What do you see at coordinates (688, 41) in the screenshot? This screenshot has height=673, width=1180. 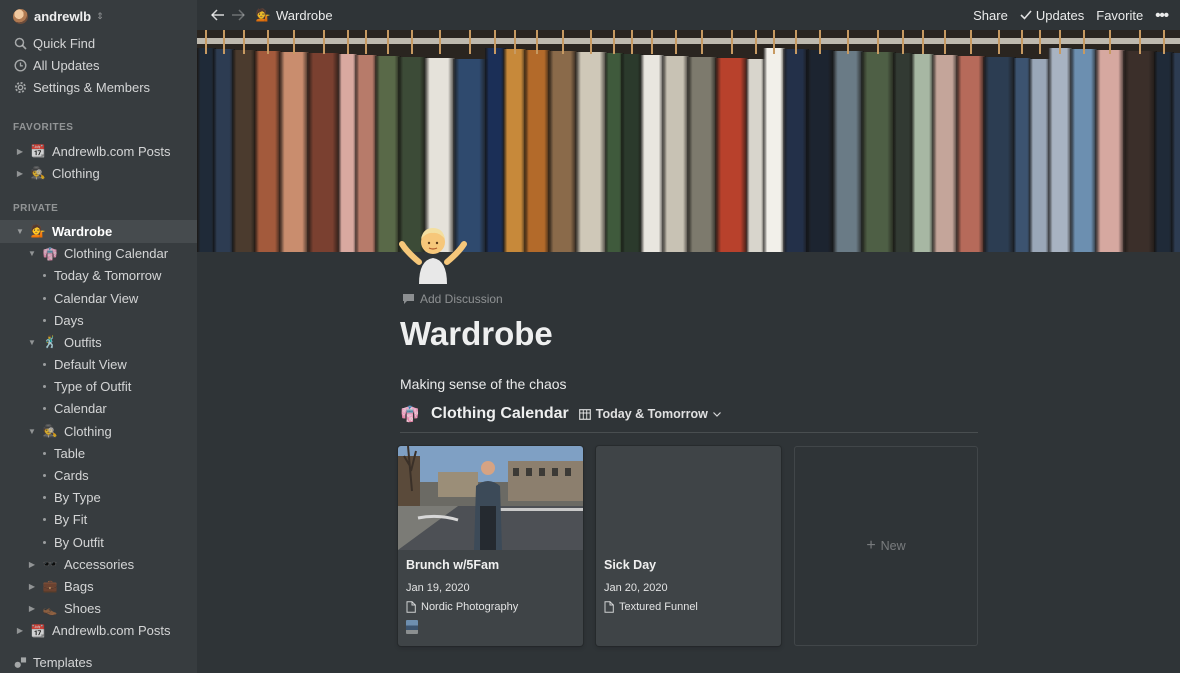 I see `clothing-rail` at bounding box center [688, 41].